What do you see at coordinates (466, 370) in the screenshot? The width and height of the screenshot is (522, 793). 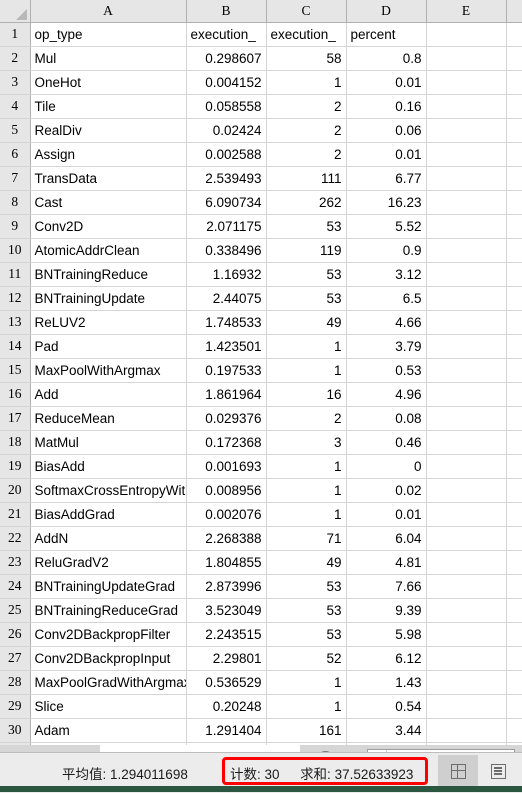 I see `cell-e15` at bounding box center [466, 370].